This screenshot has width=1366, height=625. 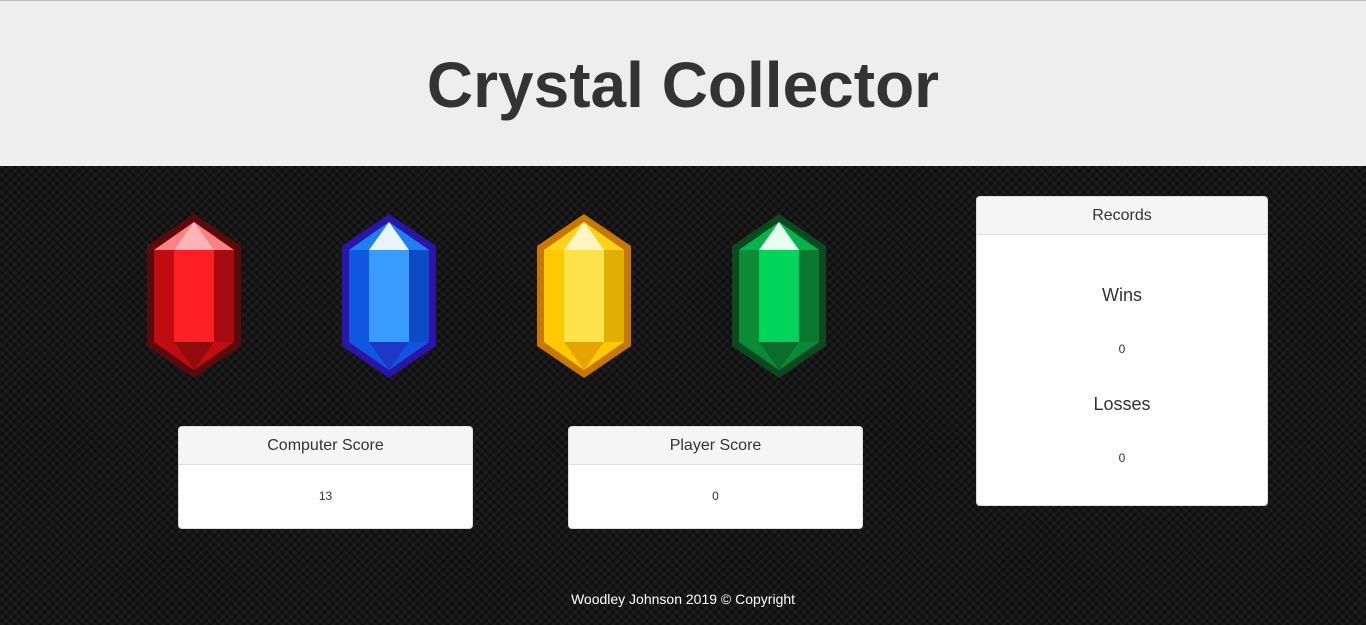 What do you see at coordinates (1122, 404) in the screenshot?
I see `losses-label: Losses` at bounding box center [1122, 404].